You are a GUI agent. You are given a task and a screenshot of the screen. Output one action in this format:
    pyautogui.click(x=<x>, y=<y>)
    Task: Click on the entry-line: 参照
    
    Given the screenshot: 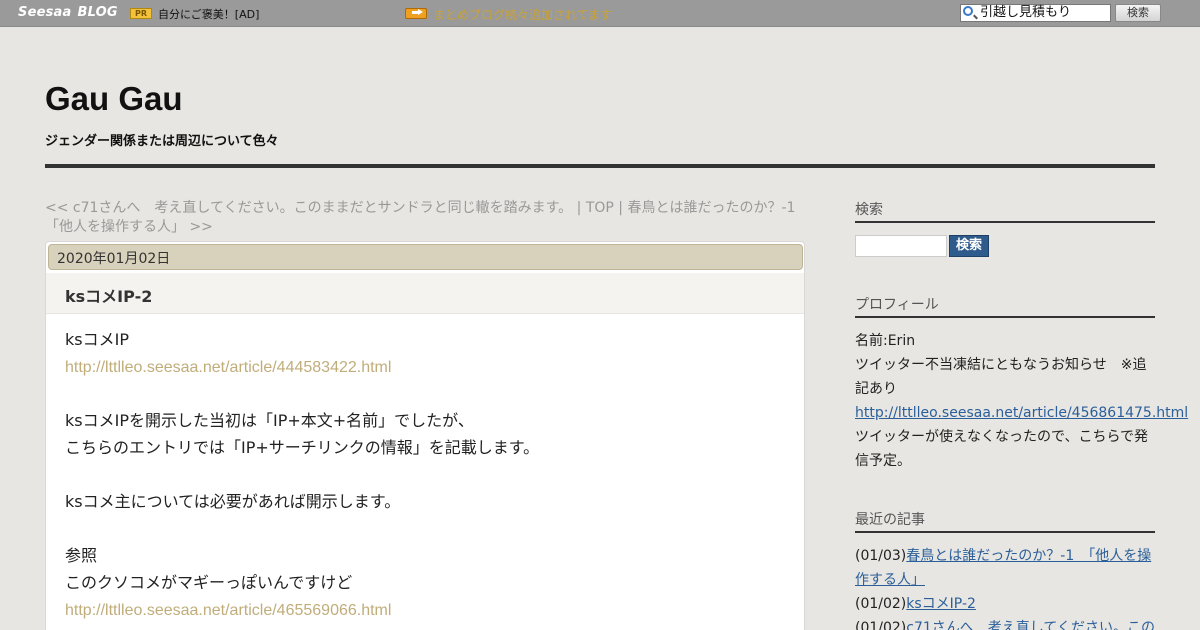 What is the action you would take?
    pyautogui.click(x=81, y=555)
    